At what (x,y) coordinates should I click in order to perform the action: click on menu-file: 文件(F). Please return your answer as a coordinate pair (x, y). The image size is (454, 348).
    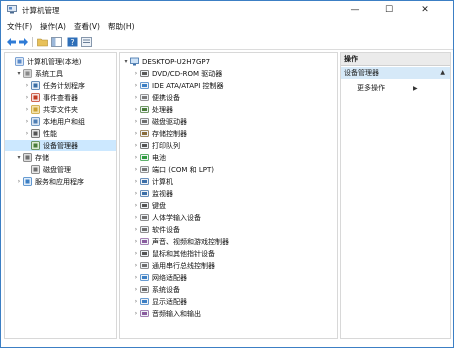
    Looking at the image, I should click on (19, 26).